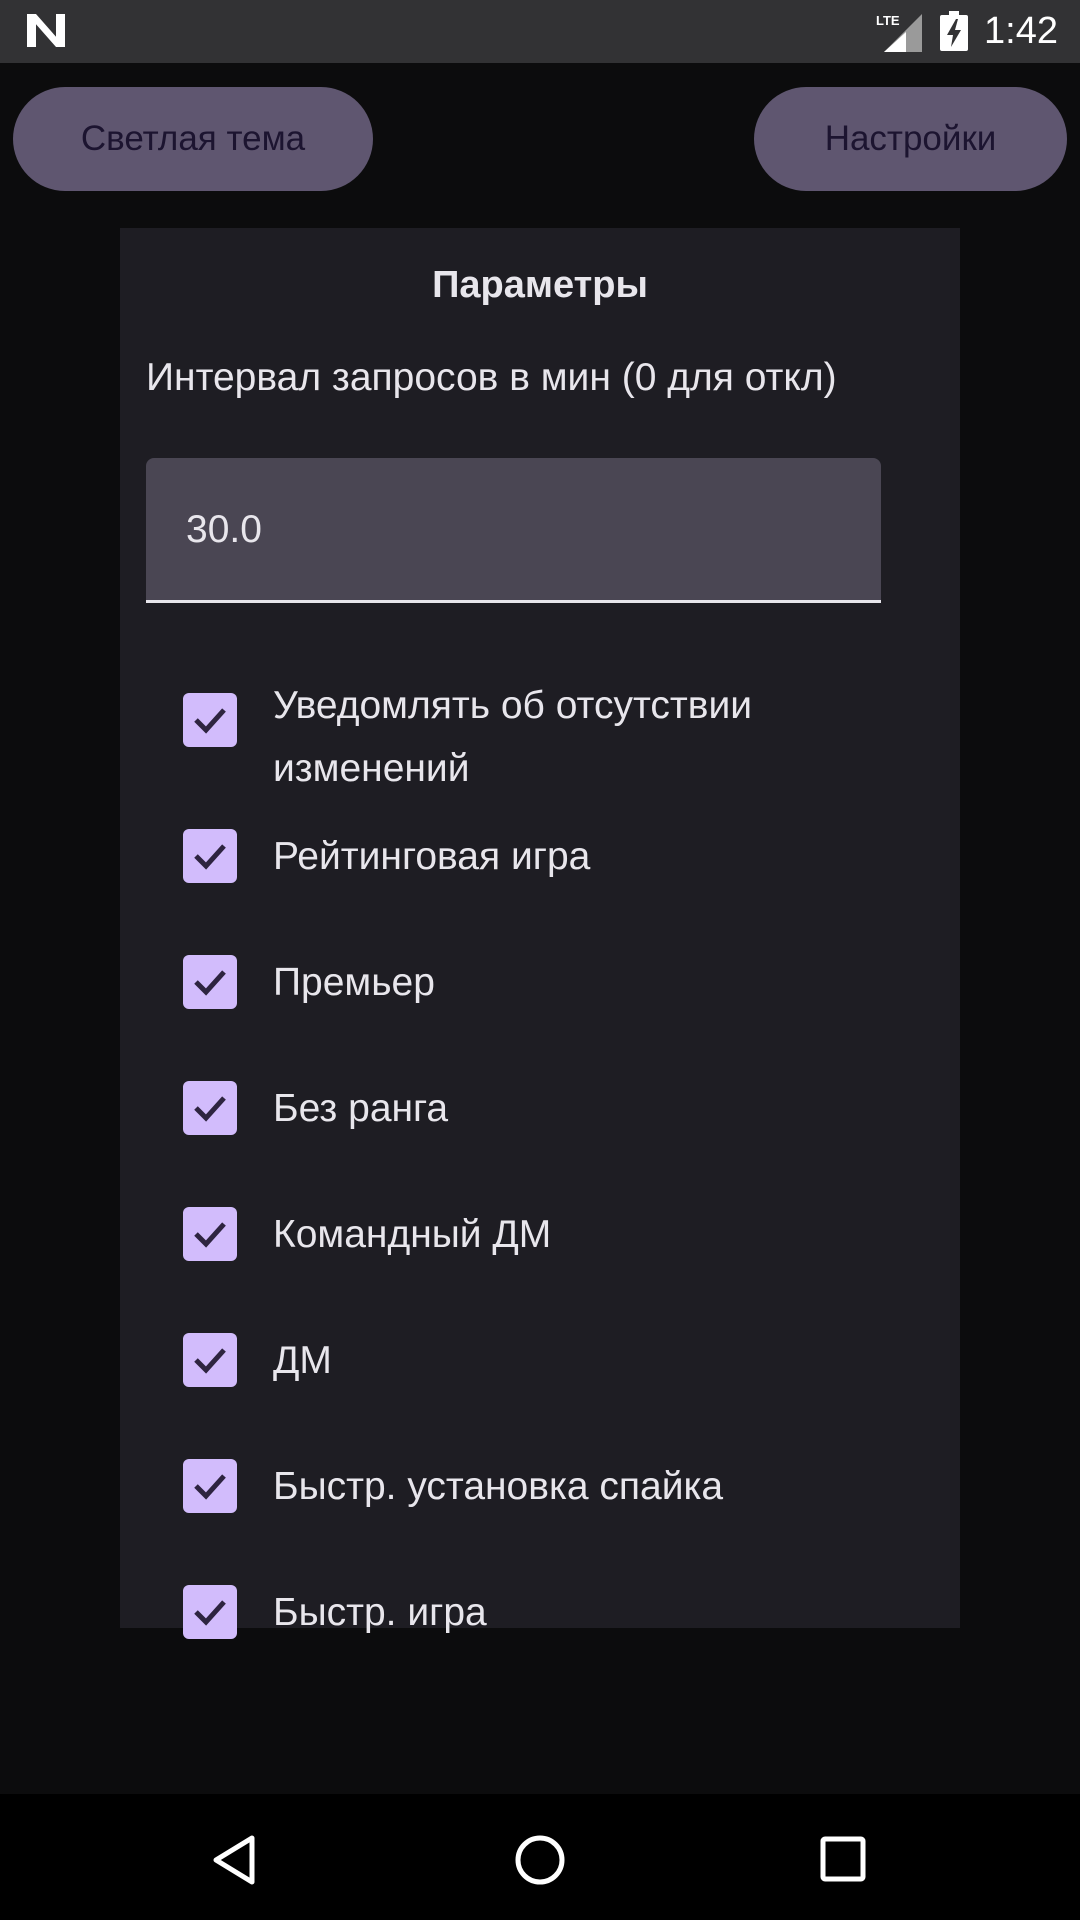 The width and height of the screenshot is (1080, 1920). What do you see at coordinates (380, 1612) in the screenshot?
I see `option-label: Быстр. игра` at bounding box center [380, 1612].